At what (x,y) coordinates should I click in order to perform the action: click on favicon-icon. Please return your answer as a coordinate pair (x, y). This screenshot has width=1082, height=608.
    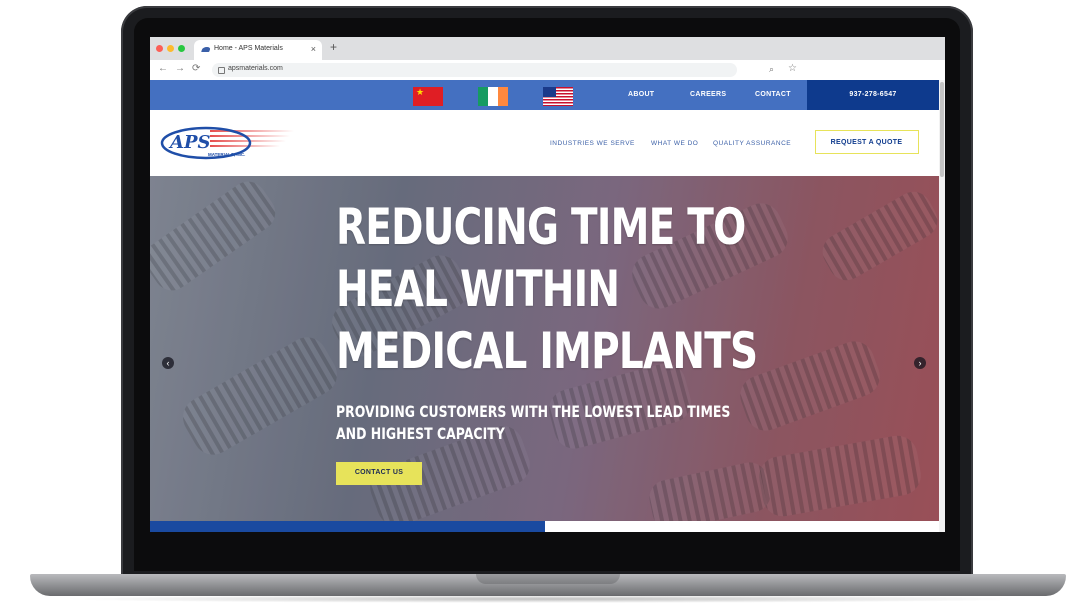
    Looking at the image, I should click on (206, 49).